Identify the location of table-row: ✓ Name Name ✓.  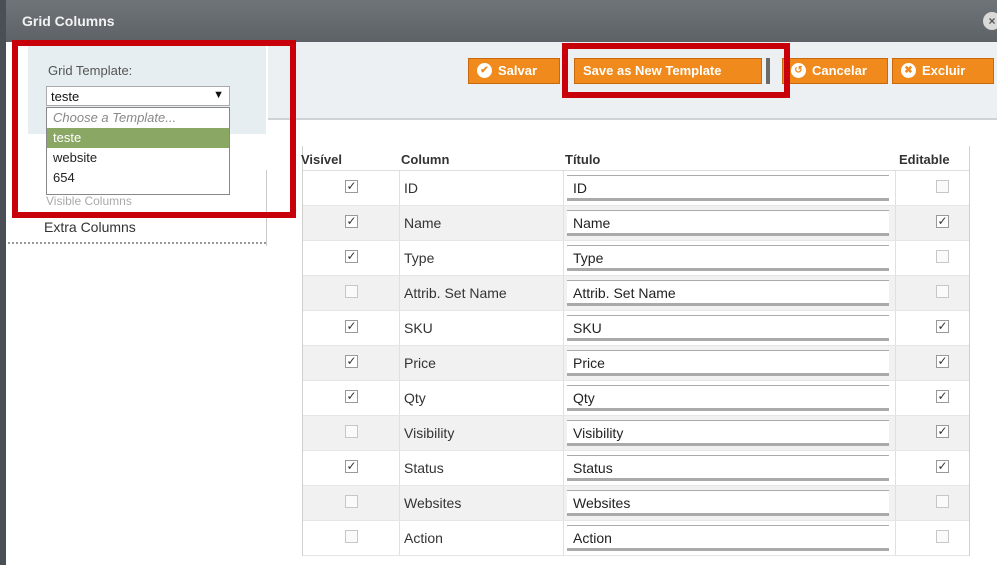
(636, 223).